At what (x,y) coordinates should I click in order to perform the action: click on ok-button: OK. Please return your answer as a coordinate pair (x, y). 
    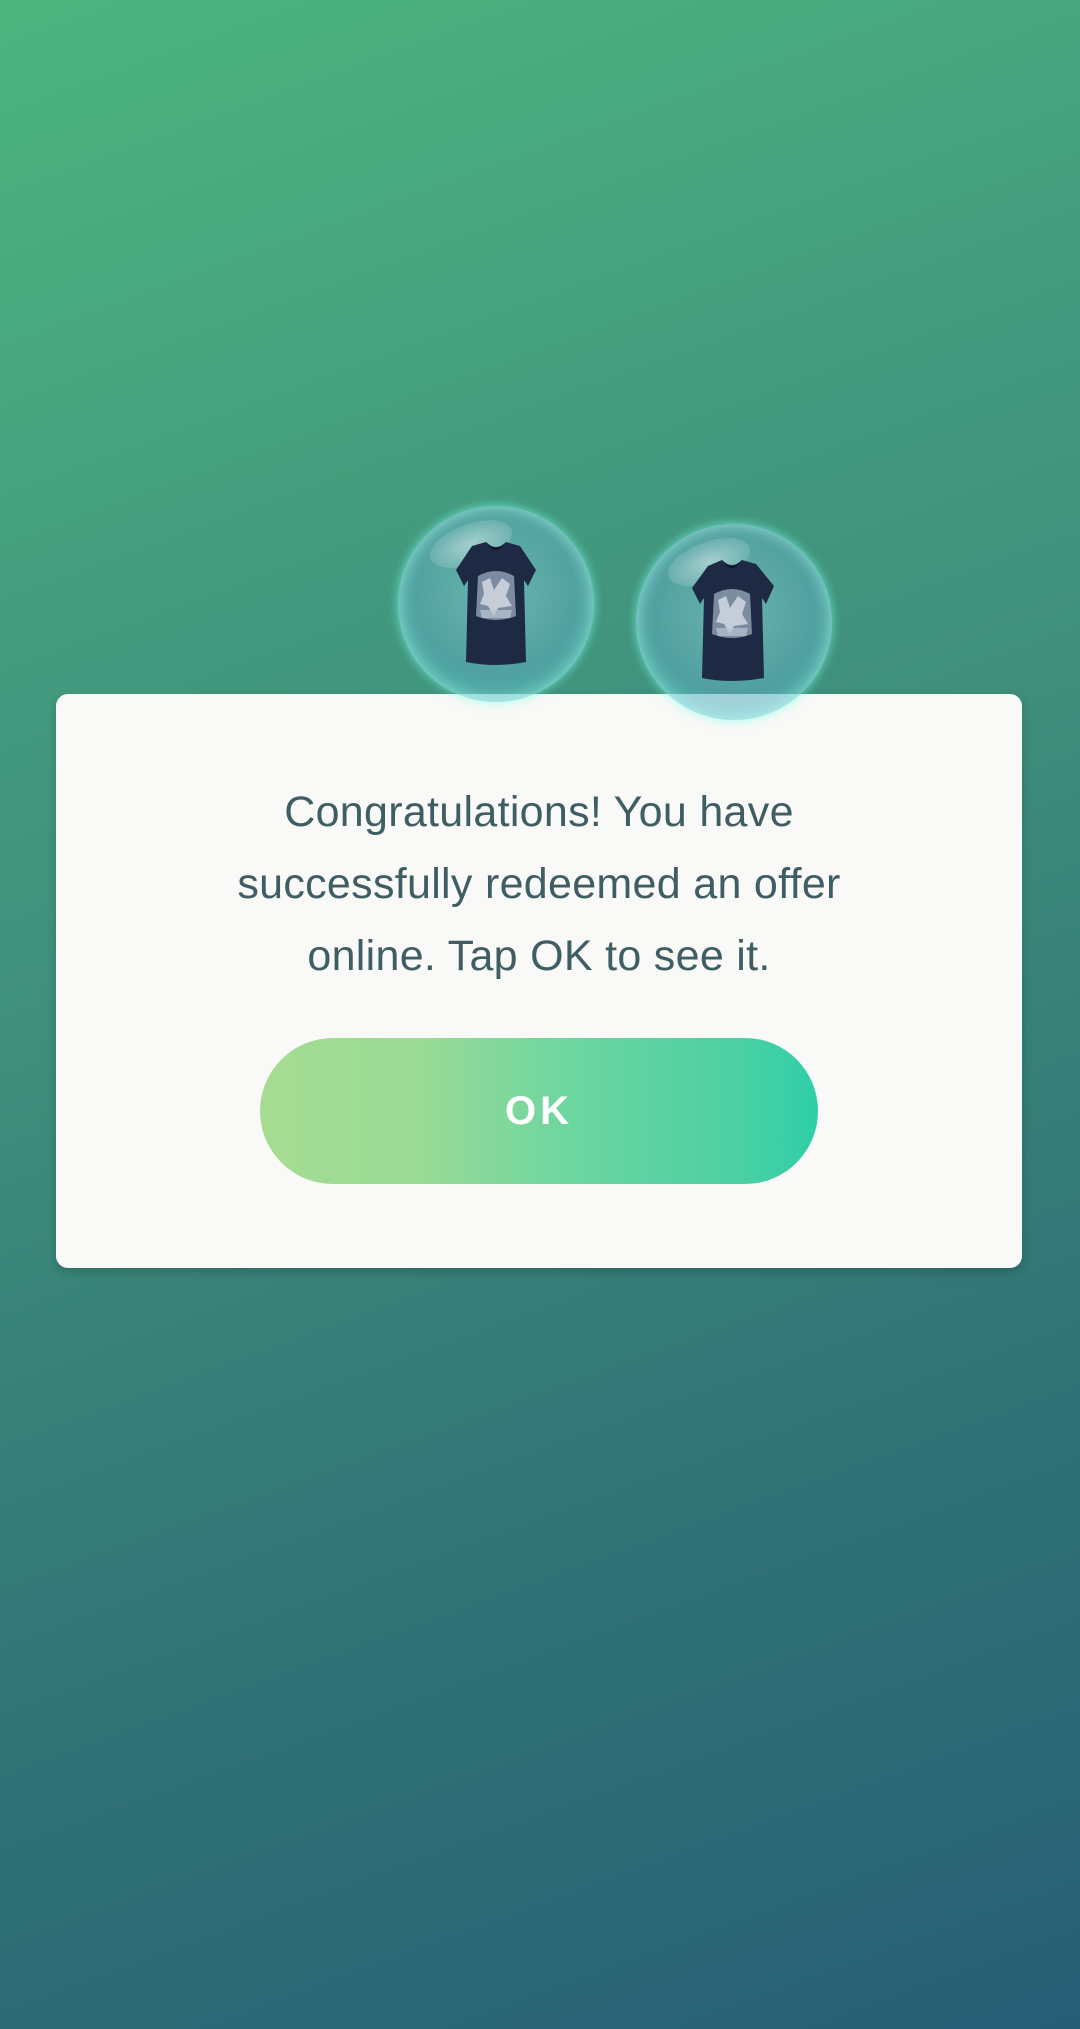
    Looking at the image, I should click on (539, 1111).